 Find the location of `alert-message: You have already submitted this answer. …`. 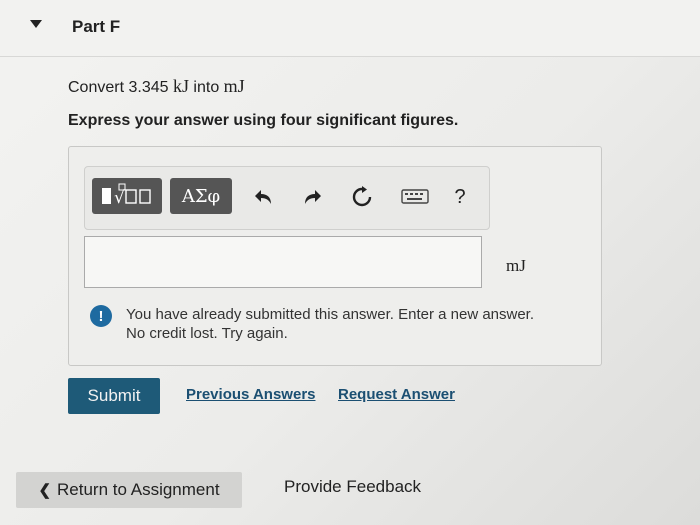

alert-message: You have already submitted this answer. … is located at coordinates (356, 324).